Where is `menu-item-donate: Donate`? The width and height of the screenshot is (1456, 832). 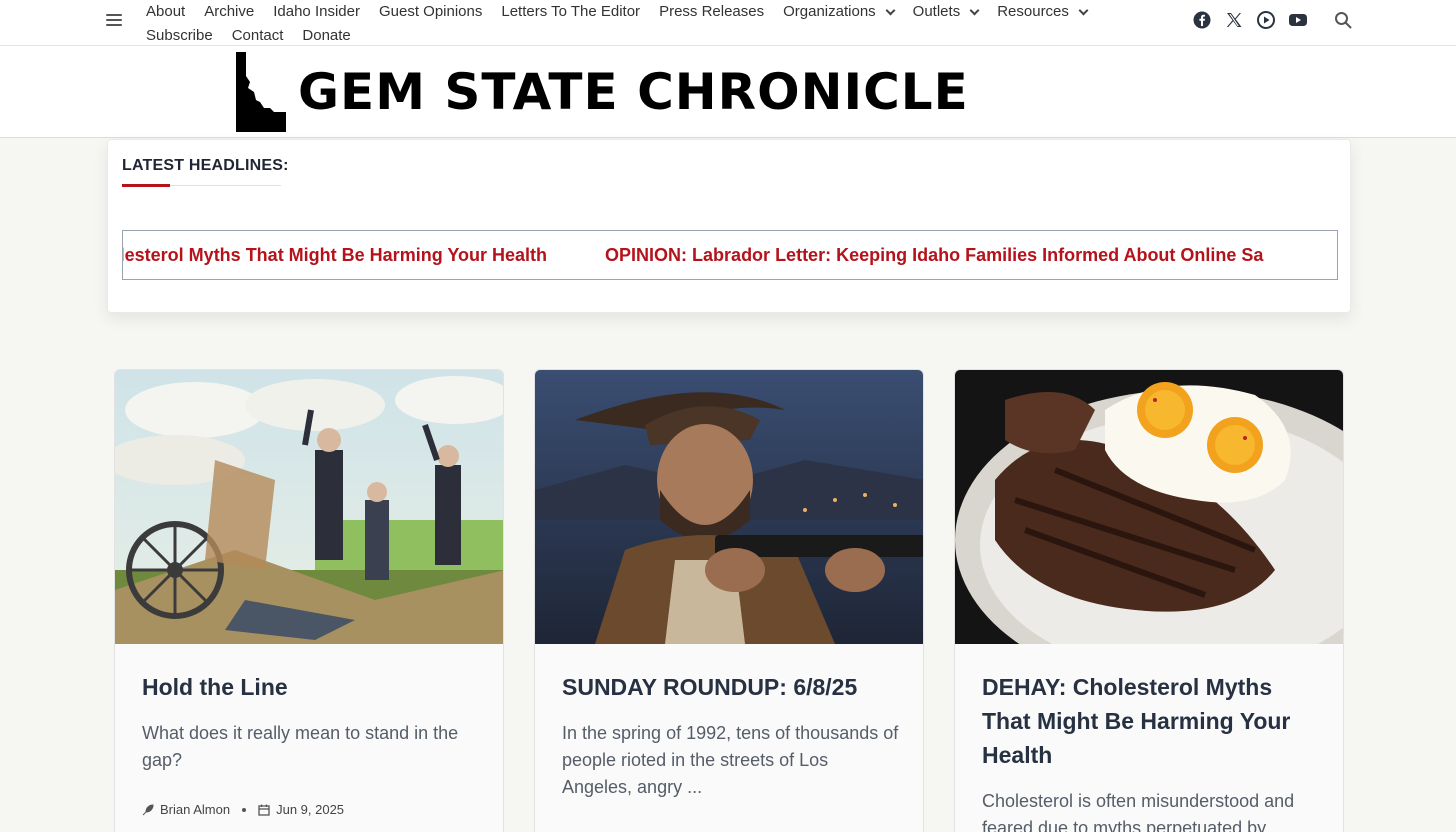
menu-item-donate: Donate is located at coordinates (326, 36).